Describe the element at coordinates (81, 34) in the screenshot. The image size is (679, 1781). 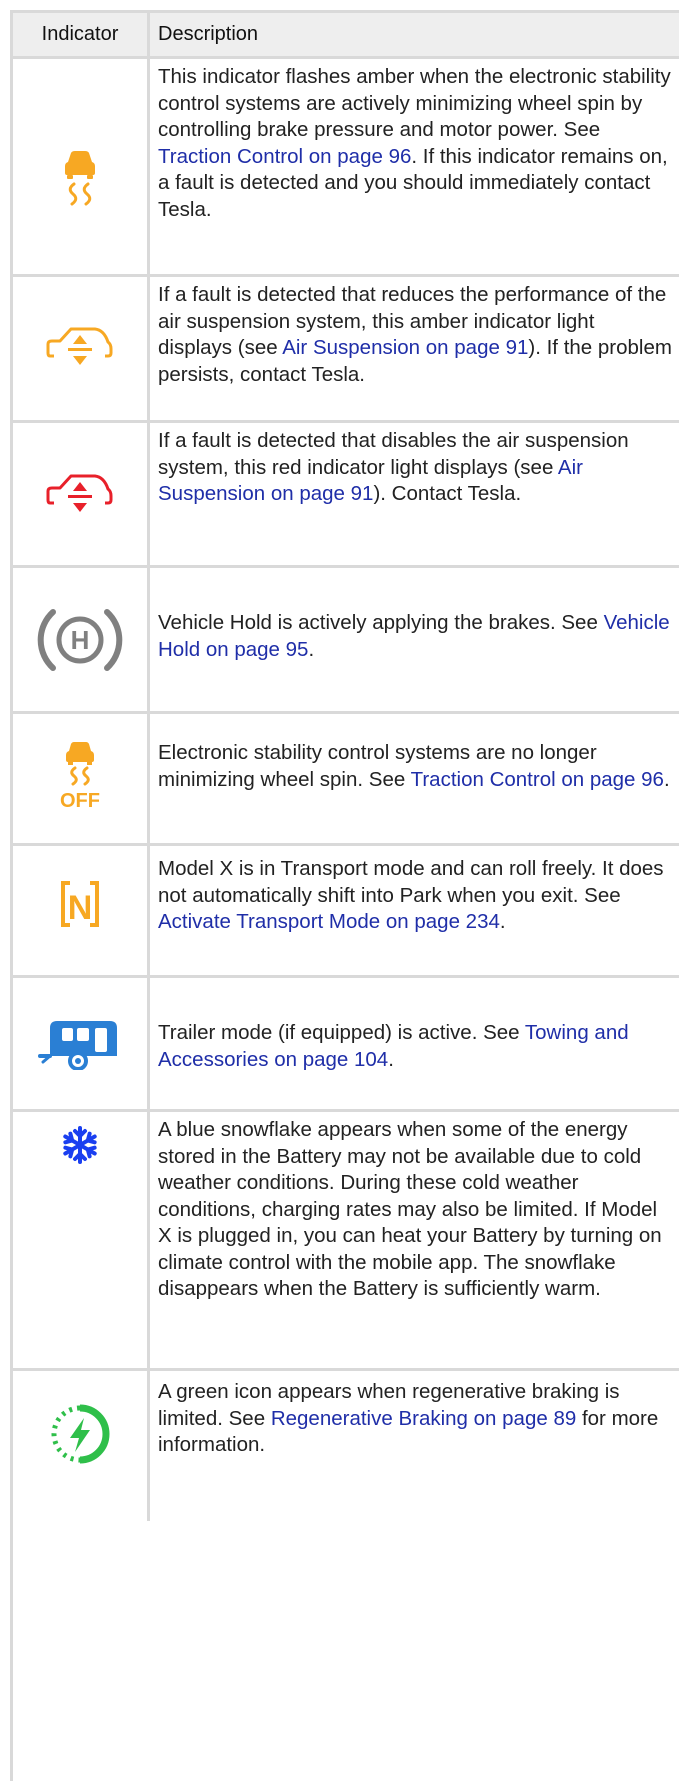
I see `indicator-column-header: Indicator` at that location.